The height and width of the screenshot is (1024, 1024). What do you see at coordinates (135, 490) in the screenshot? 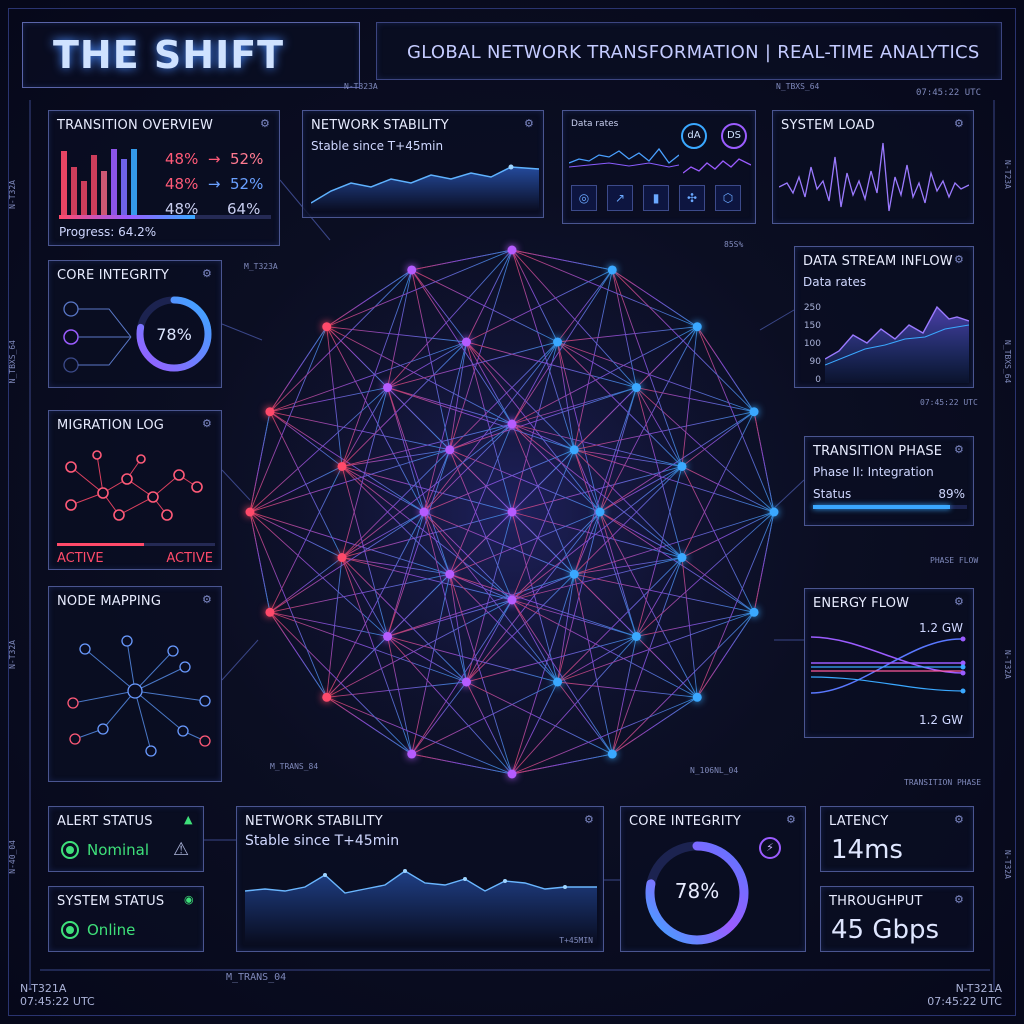
I see `migration-log-panel: MIGRATION LOG ⚙ ACTIVE ACTIVE` at bounding box center [135, 490].